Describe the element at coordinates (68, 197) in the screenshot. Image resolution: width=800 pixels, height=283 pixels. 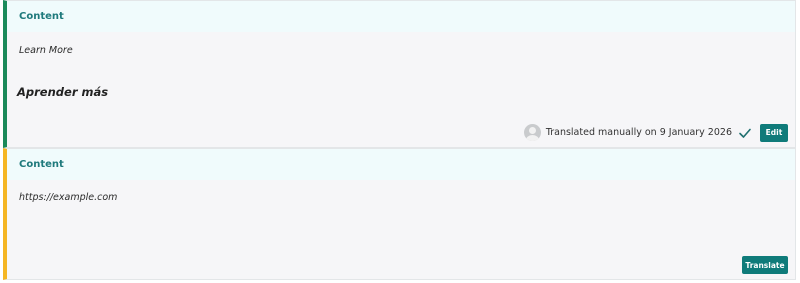
I see `source-text: https://example.com` at that location.